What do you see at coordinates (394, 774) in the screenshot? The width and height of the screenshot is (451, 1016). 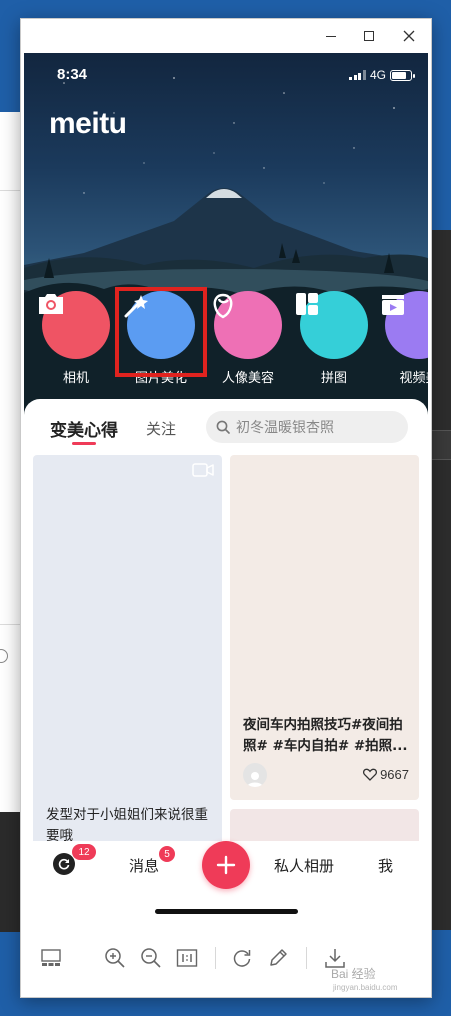 I see `likes-value: 9667` at bounding box center [394, 774].